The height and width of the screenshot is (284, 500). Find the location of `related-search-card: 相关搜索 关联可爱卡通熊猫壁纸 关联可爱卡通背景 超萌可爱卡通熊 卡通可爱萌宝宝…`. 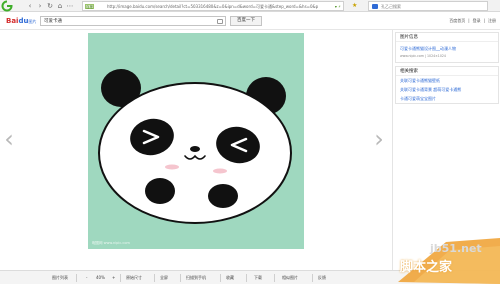

related-search-card: 相关搜索 关联可爱卡通熊猫壁纸 关联可爱卡通背景 超萌可爱卡通熊 卡通可爱萌宝宝… is located at coordinates (447, 85).